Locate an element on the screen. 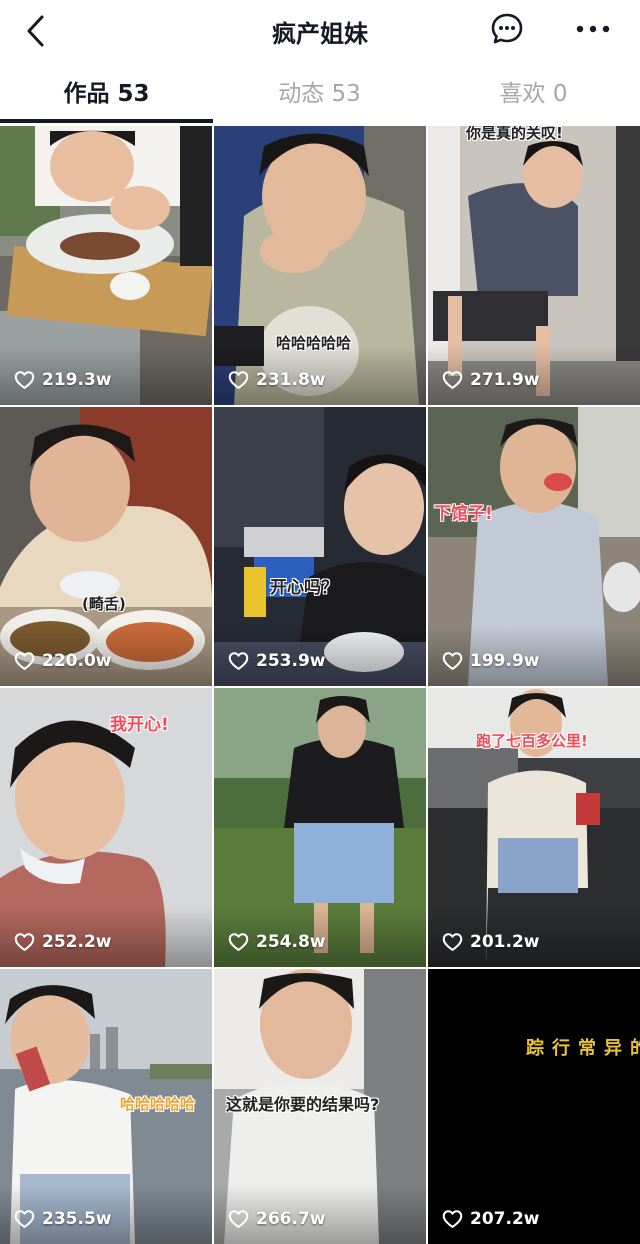  like-count: 254.8w is located at coordinates (276, 942).